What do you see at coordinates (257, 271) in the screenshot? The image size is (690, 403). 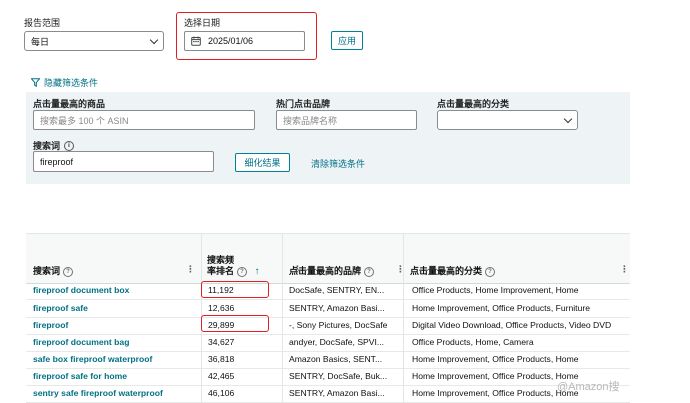 I see `sort-ascending-icon: ↑` at bounding box center [257, 271].